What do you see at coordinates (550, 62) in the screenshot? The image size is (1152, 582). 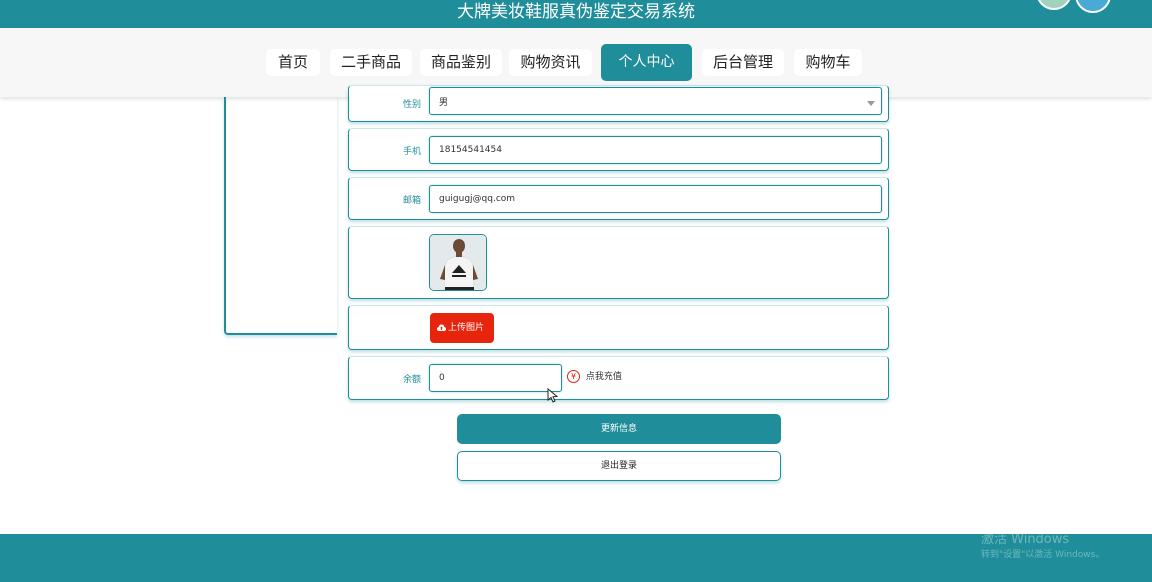 I see `nav-news: 购物资讯` at bounding box center [550, 62].